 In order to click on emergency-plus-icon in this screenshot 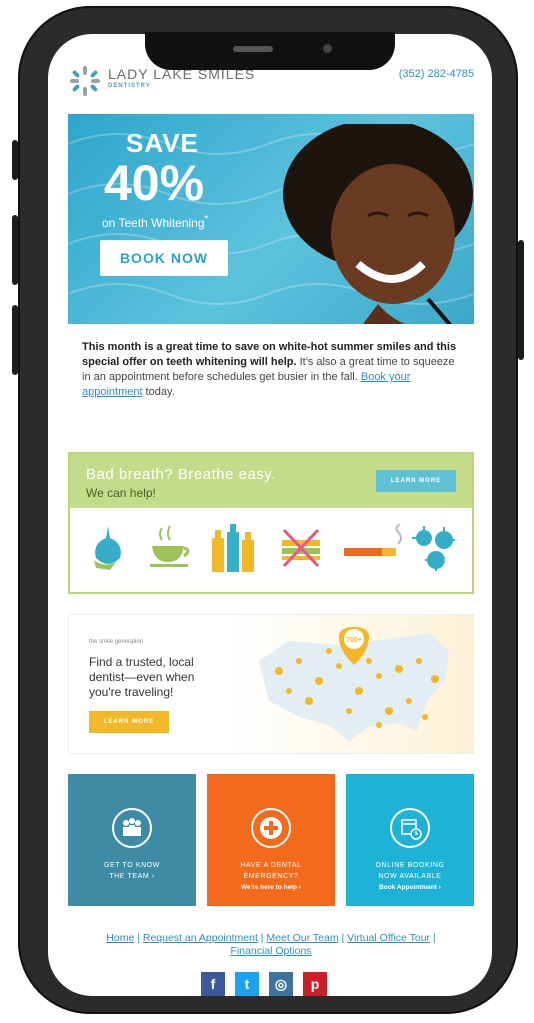, I will do `click(271, 828)`.